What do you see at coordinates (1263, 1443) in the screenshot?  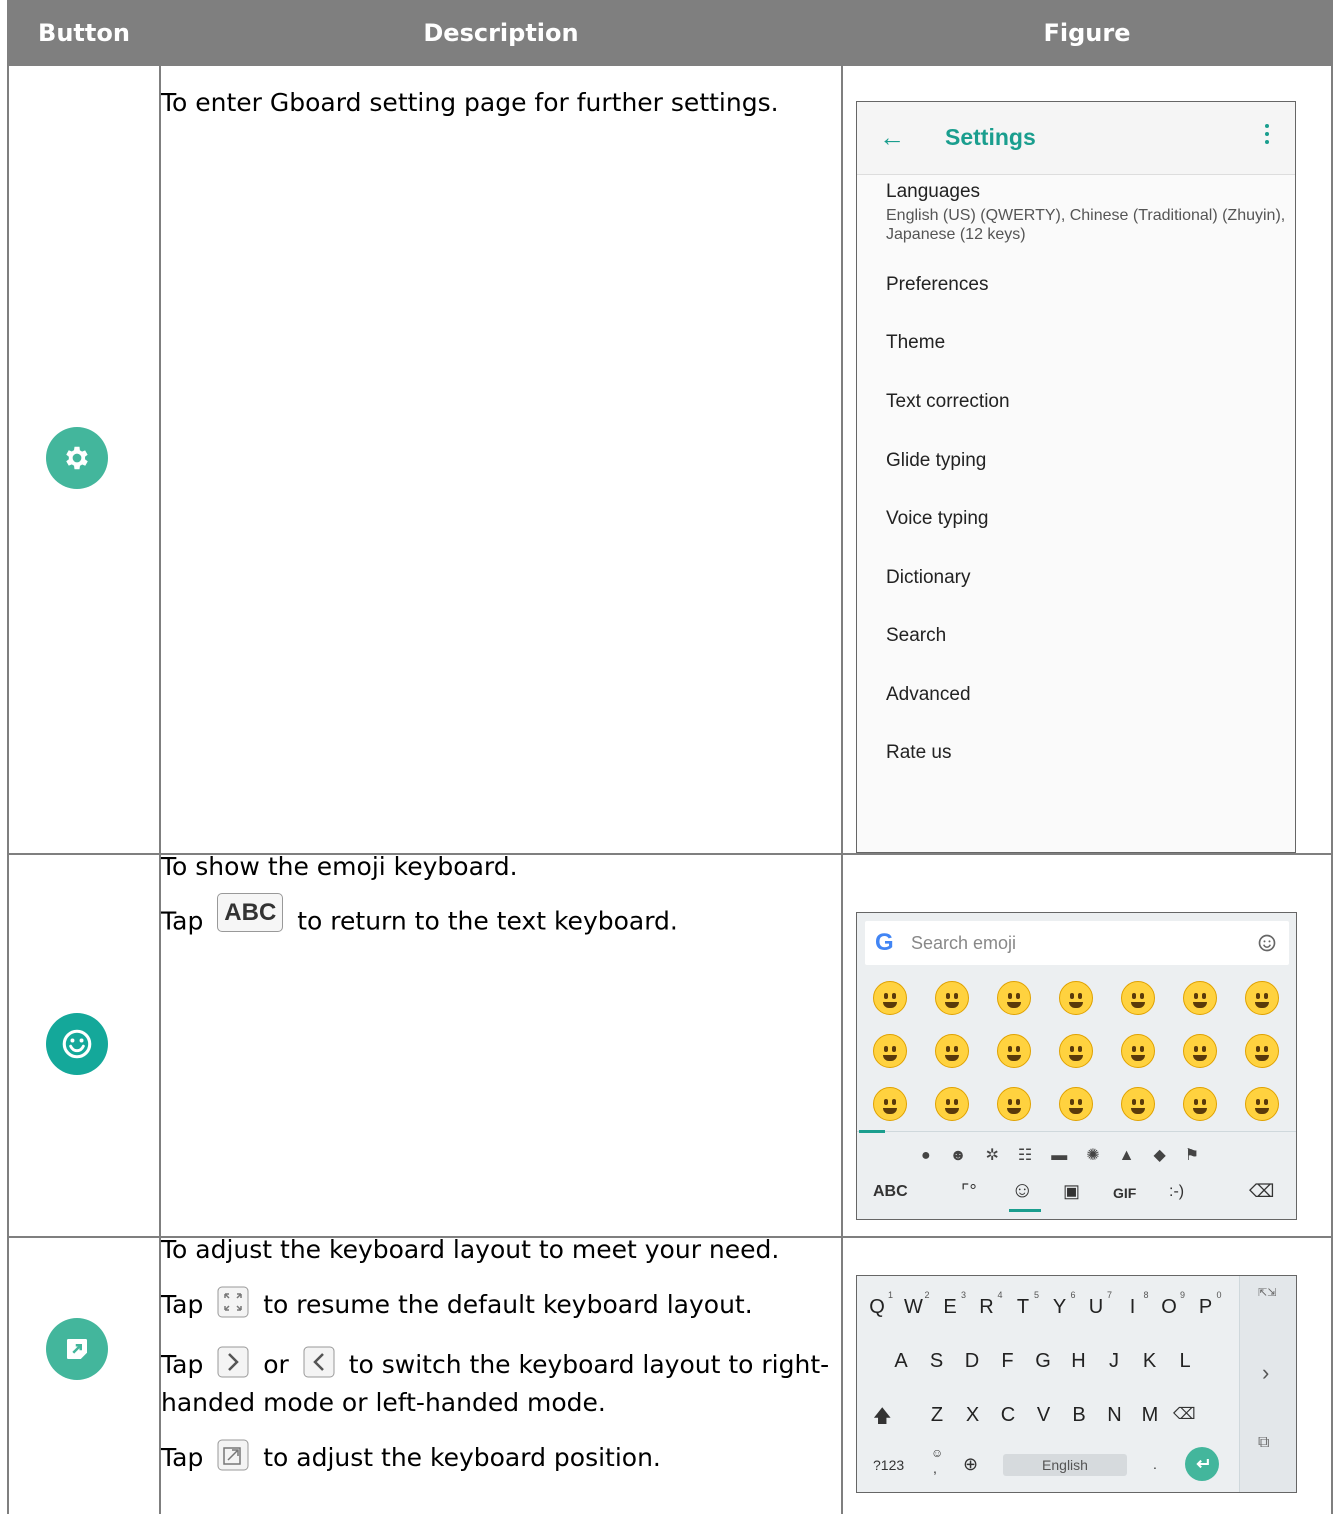 I see `position-icon: ⧉` at bounding box center [1263, 1443].